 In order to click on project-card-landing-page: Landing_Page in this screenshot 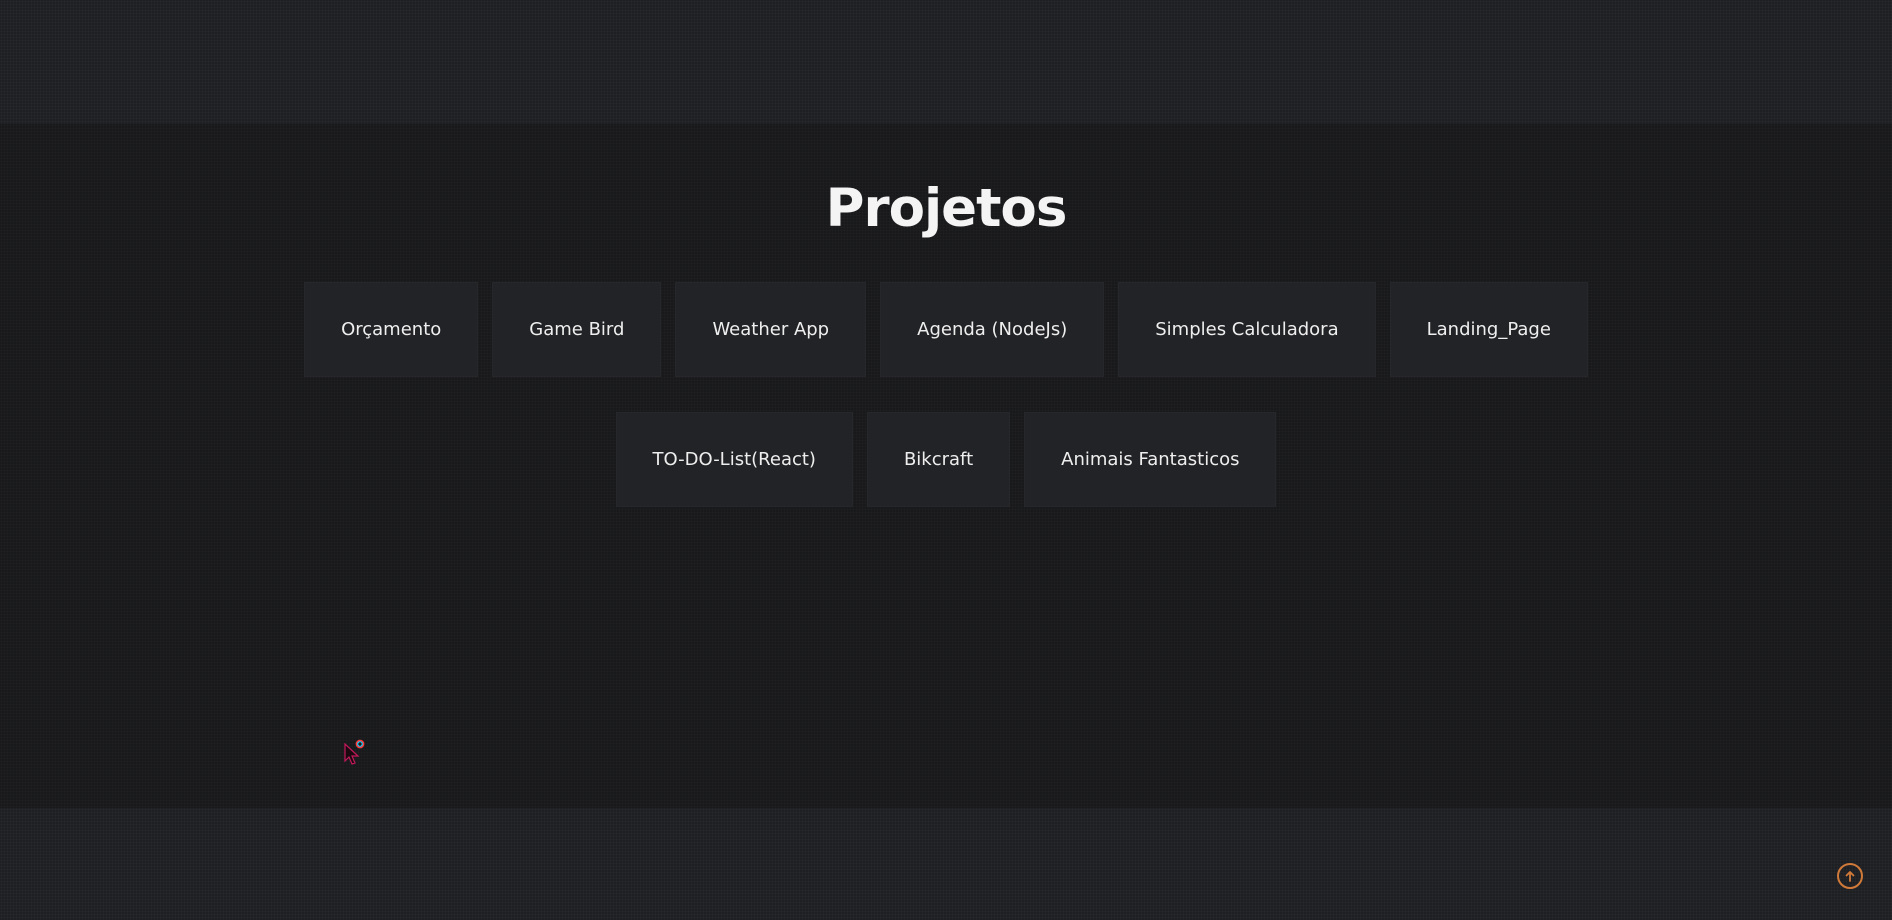, I will do `click(1488, 329)`.